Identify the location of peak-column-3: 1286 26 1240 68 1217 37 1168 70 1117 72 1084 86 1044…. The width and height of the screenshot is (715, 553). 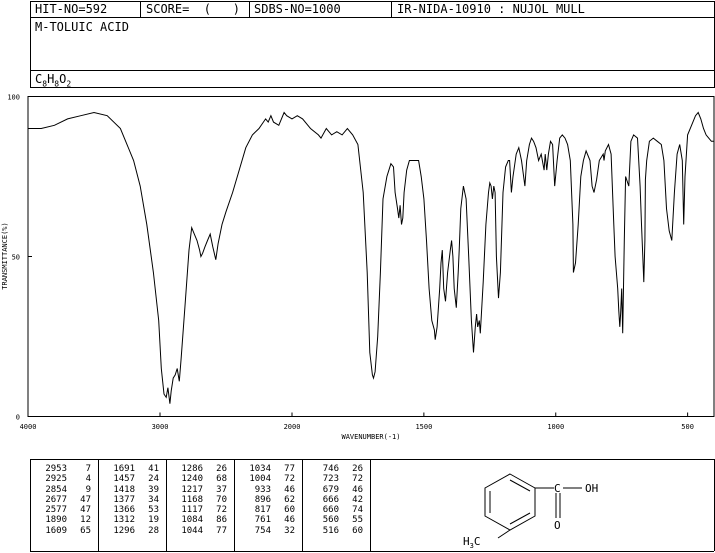
(200, 500).